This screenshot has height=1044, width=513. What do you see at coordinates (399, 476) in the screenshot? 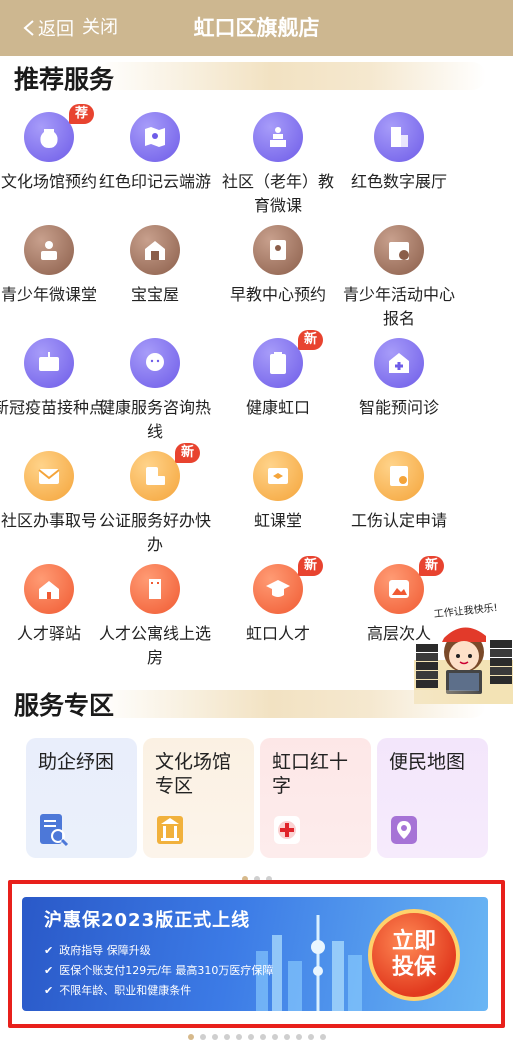
I see `certificate-icon` at bounding box center [399, 476].